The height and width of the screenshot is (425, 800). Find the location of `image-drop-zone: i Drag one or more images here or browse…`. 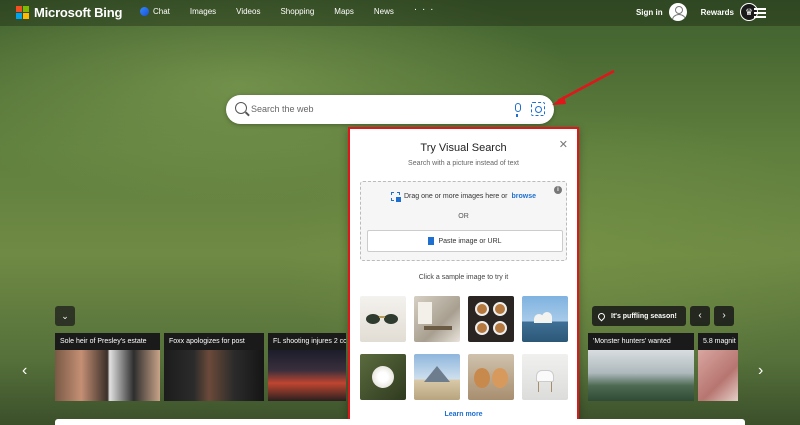

image-drop-zone: i Drag one or more images here or browse… is located at coordinates (463, 221).